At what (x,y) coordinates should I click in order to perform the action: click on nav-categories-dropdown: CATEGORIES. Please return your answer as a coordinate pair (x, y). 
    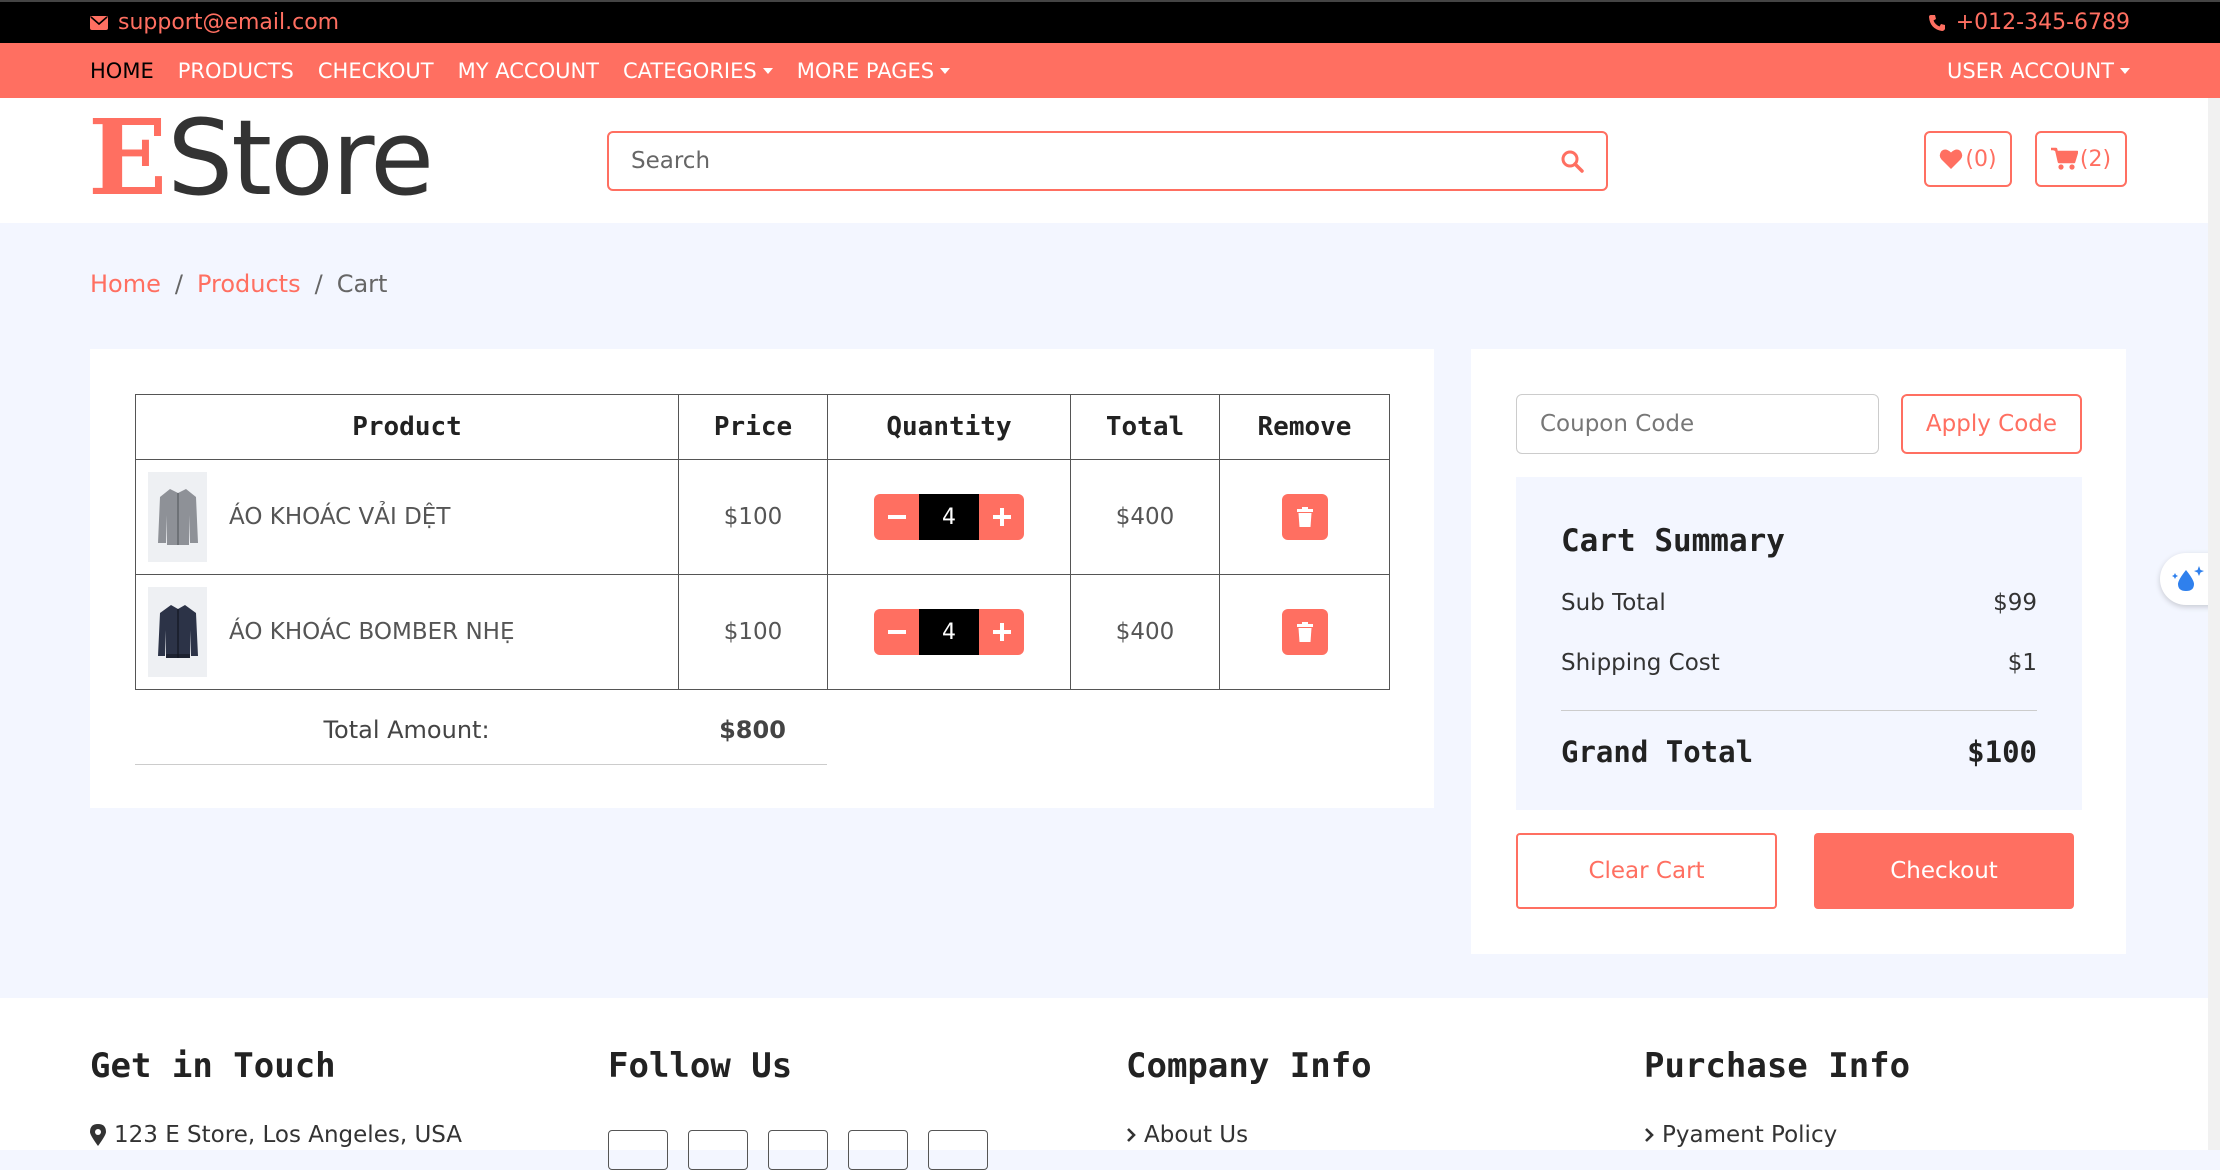
    Looking at the image, I should click on (698, 71).